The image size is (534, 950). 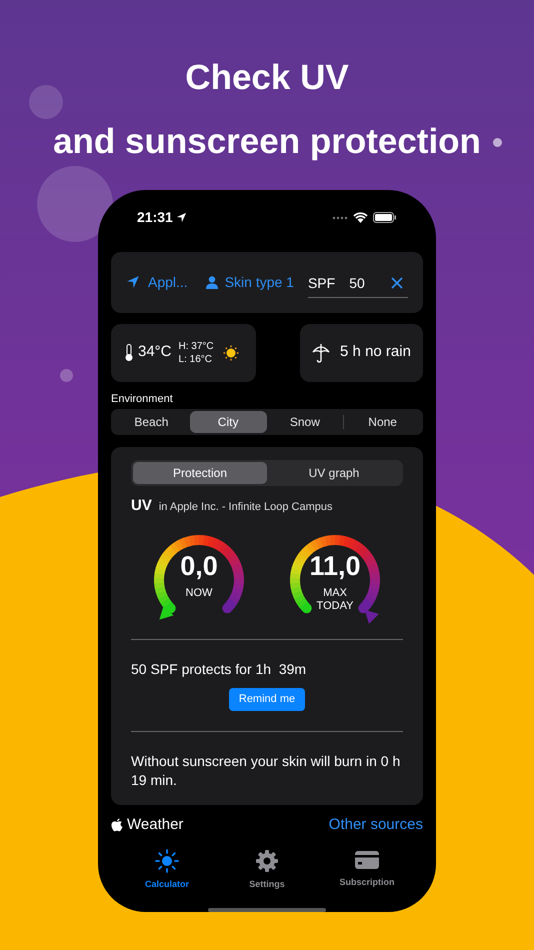 I want to click on uv-caption: NOW, so click(x=199, y=593).